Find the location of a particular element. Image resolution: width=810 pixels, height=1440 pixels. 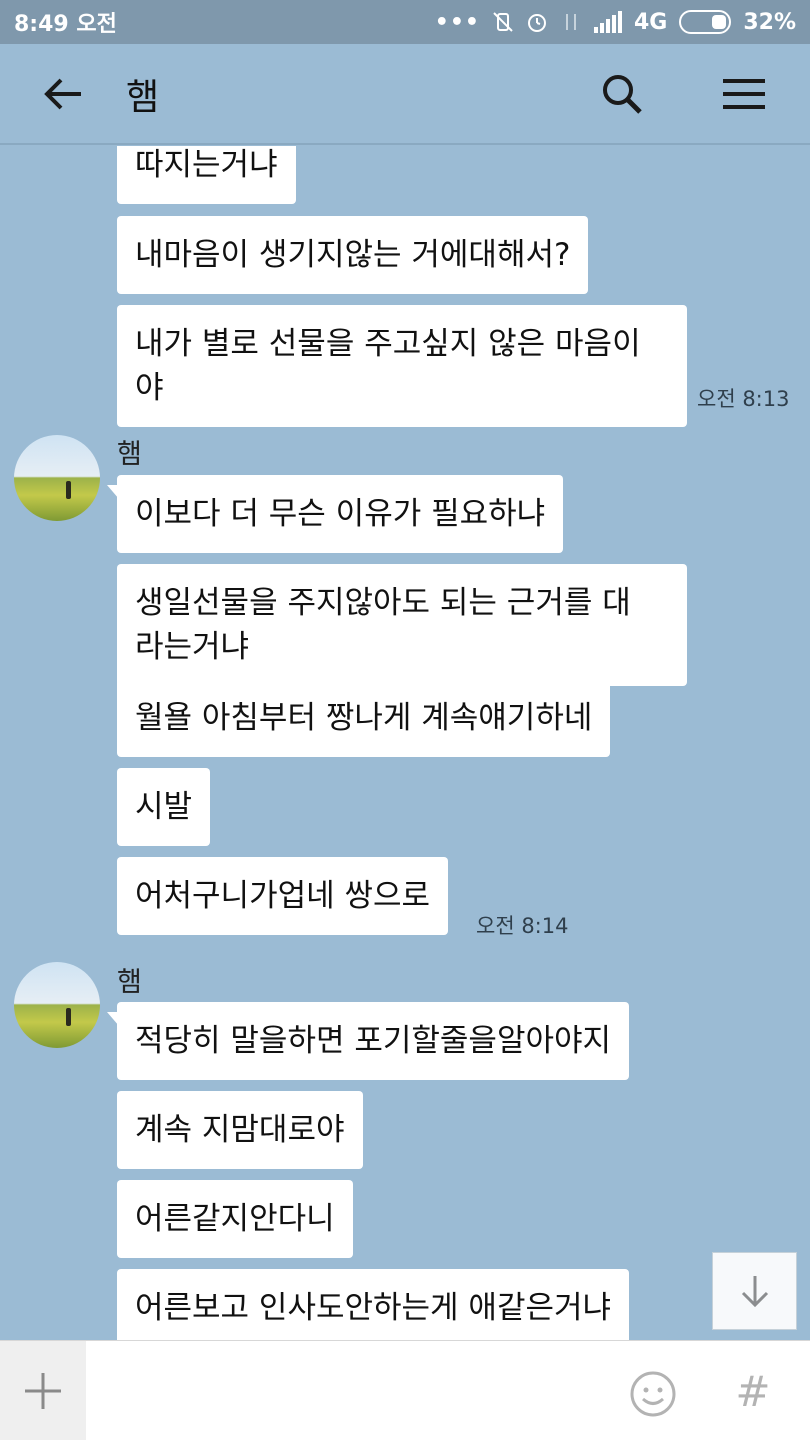

message-bubble: 따지는거냐 is located at coordinates (206, 175).